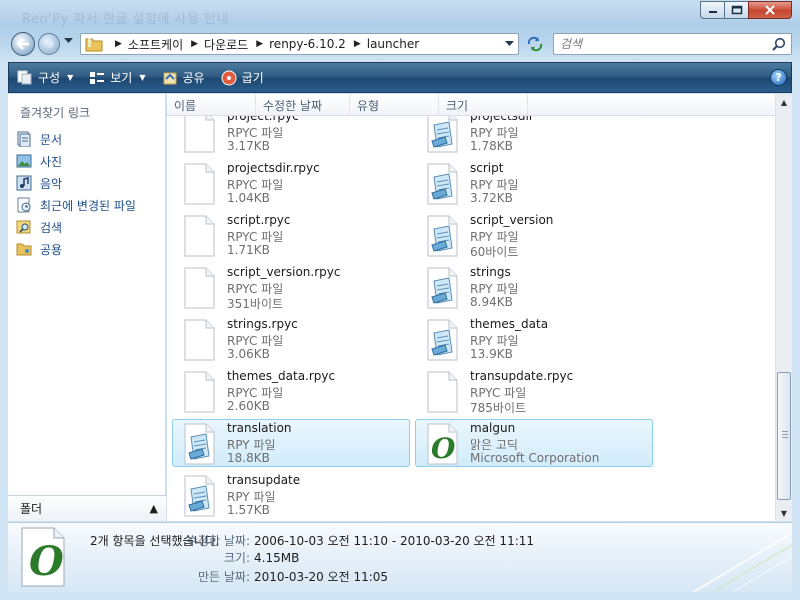 Image resolution: width=800 pixels, height=600 pixels. Describe the element at coordinates (291, 443) in the screenshot. I see `file-item: translation RPY 파일 18.8KB` at that location.